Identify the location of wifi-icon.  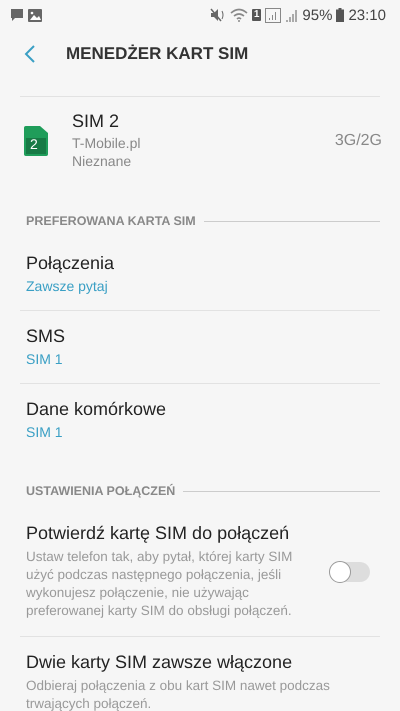
(239, 15).